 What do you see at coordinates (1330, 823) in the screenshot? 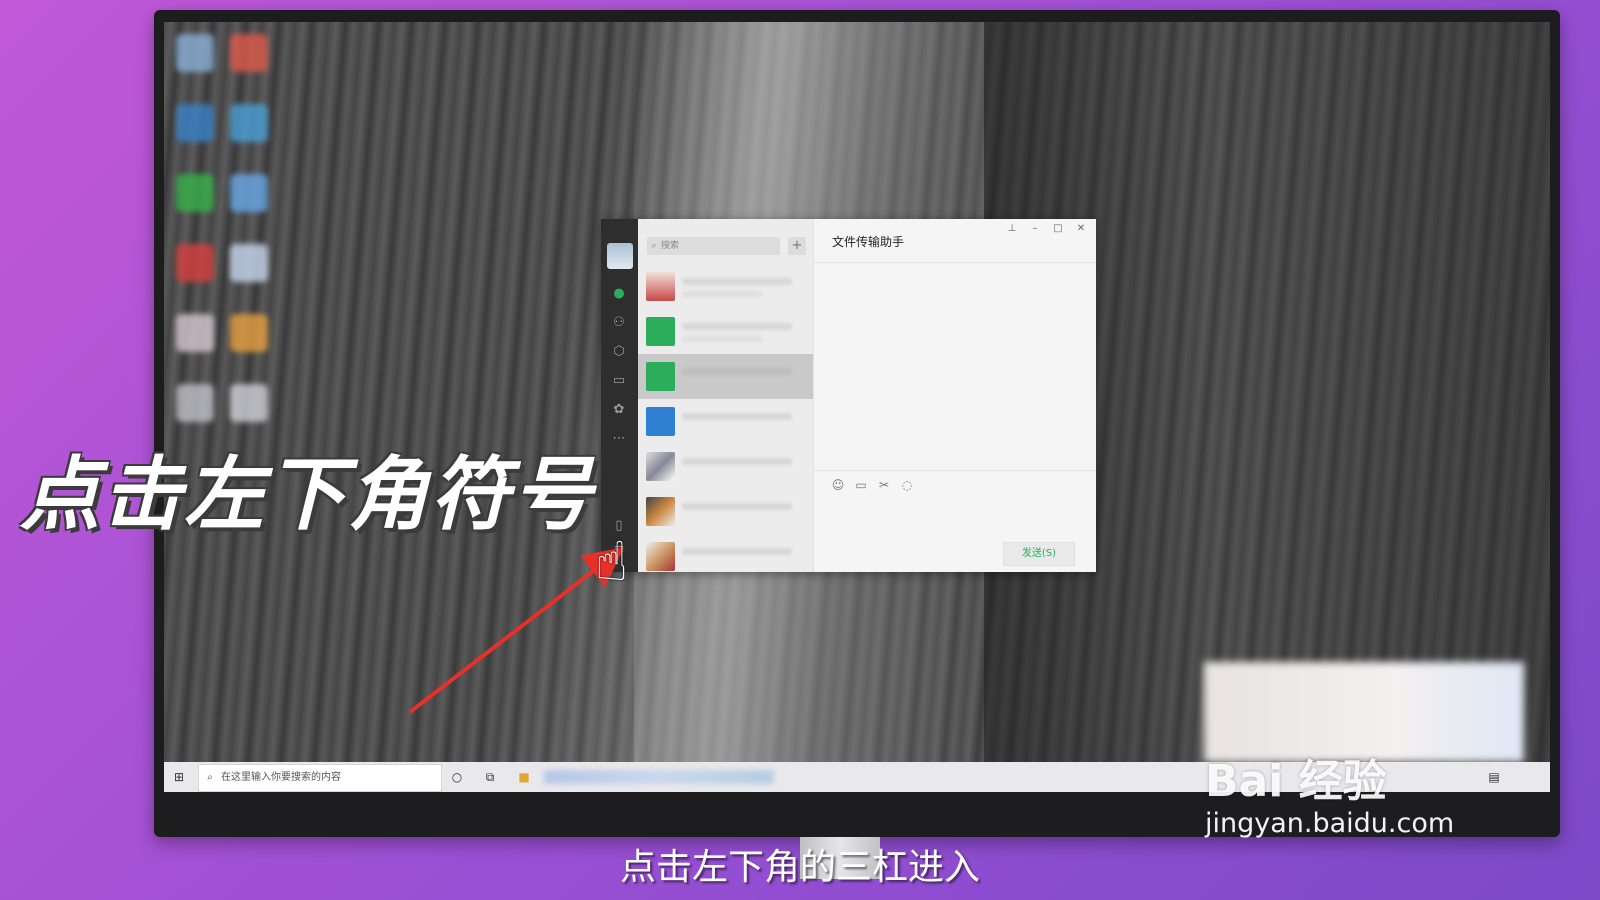
I see `watermark-site: jingyan.baidu.com` at bounding box center [1330, 823].